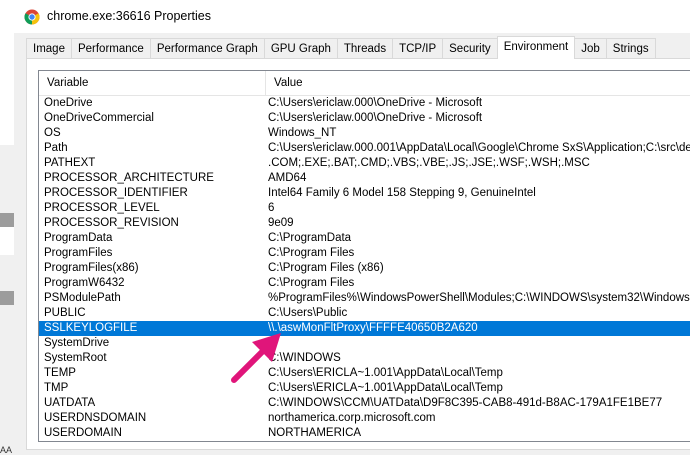 This screenshot has width=690, height=455. What do you see at coordinates (364, 178) in the screenshot?
I see `list-item: PROCESSOR_ARCHITECTURE AMD64` at bounding box center [364, 178].